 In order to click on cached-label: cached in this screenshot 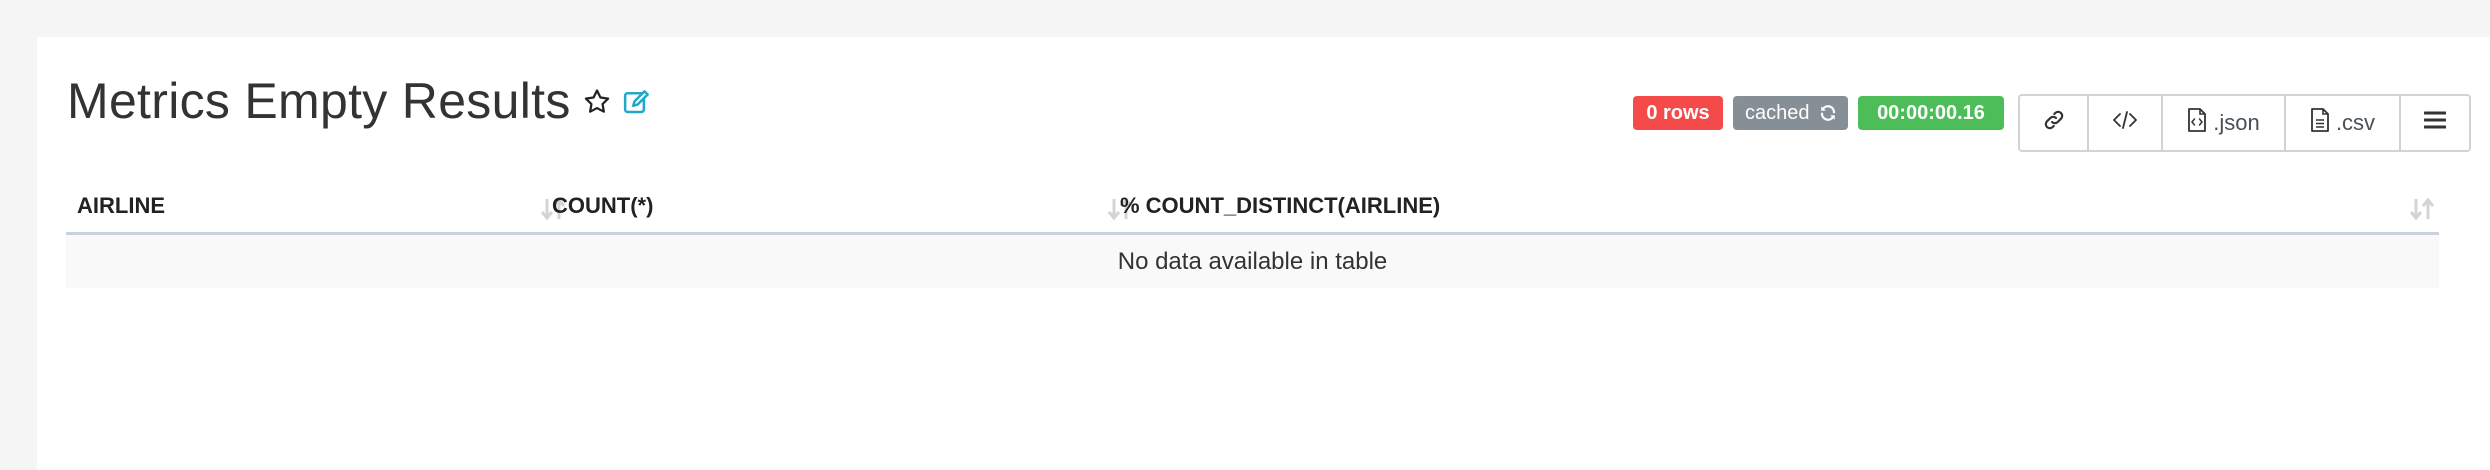, I will do `click(1777, 113)`.